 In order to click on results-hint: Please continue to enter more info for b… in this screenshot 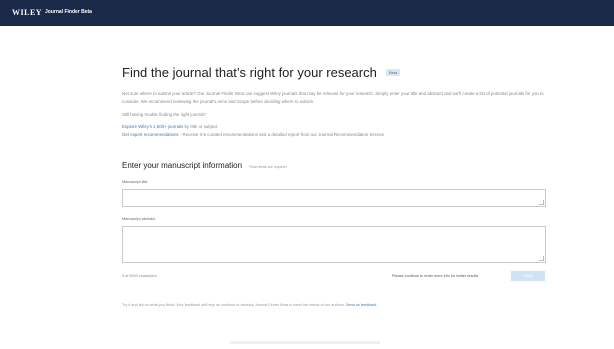, I will do `click(435, 276)`.